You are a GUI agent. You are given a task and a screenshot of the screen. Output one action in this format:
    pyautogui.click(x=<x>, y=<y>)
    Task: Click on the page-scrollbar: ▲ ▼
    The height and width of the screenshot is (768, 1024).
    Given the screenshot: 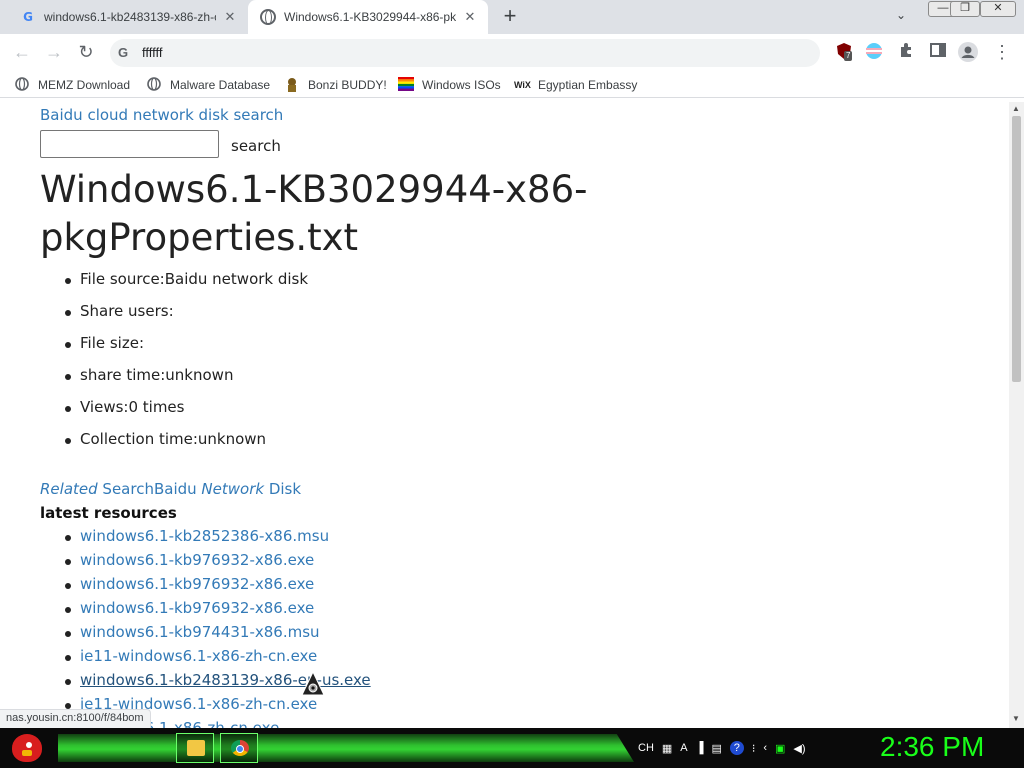 What is the action you would take?
    pyautogui.click(x=1016, y=415)
    